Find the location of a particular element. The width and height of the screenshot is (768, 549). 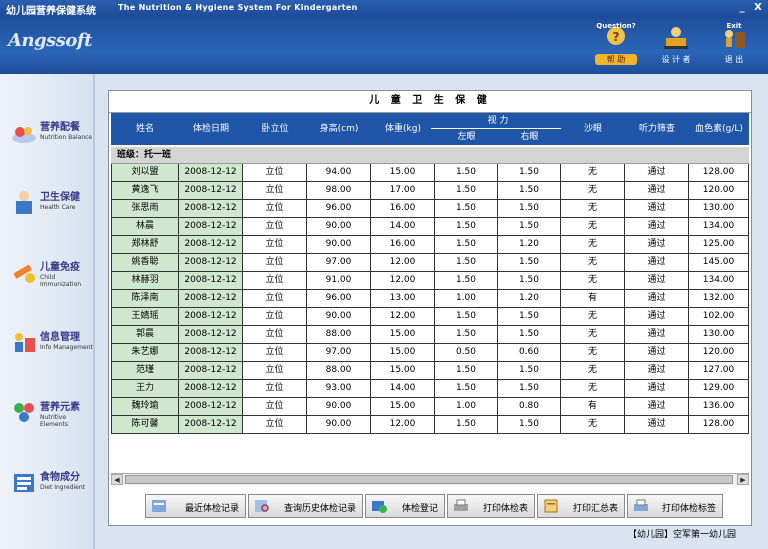

recent-records-button: 最近体检记录 is located at coordinates (195, 506).